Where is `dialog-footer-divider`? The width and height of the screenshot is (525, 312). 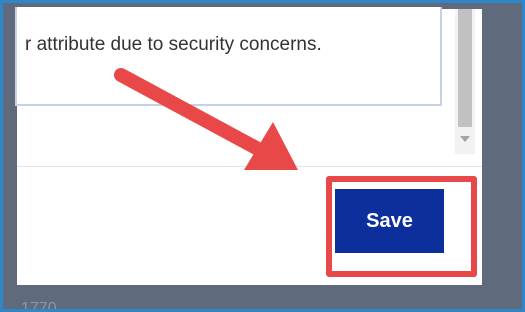 dialog-footer-divider is located at coordinates (249, 166).